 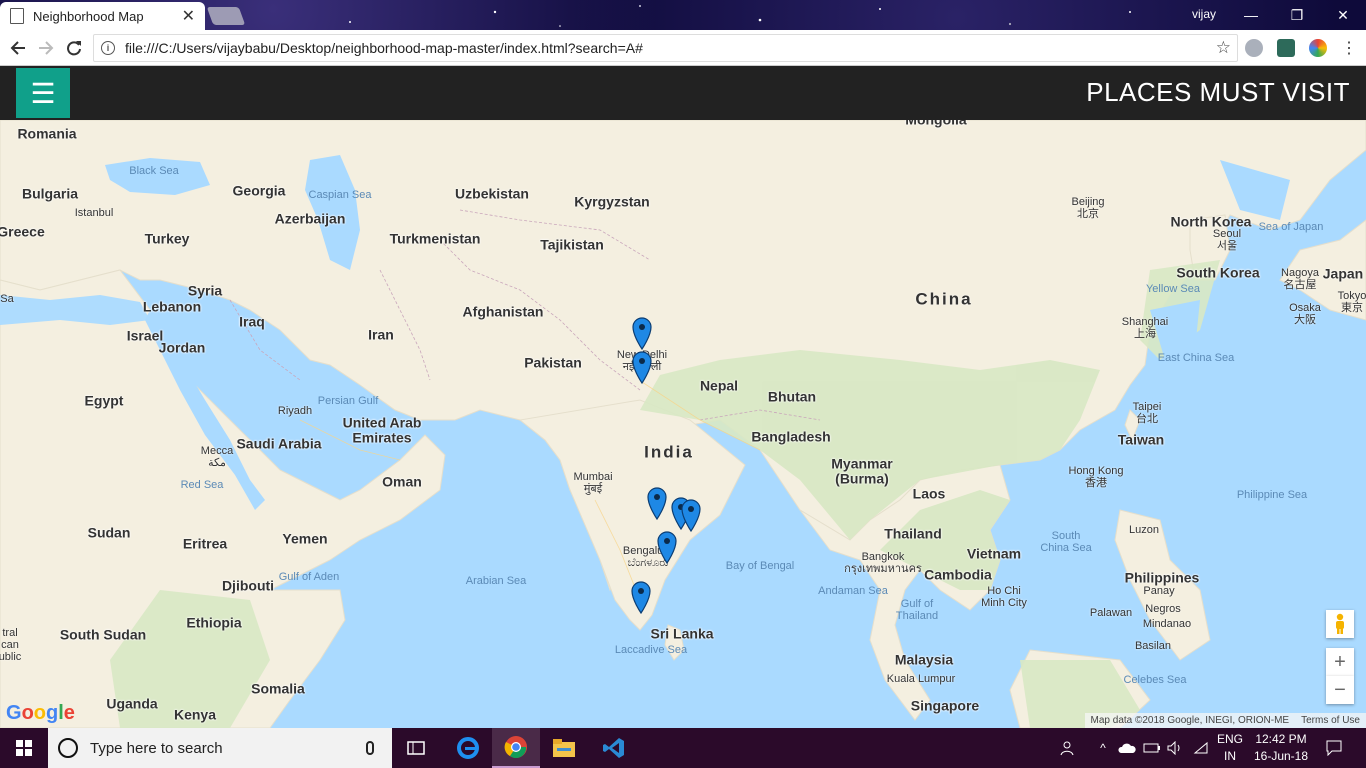 I want to click on taskbar-search: Type here to search, so click(x=220, y=748).